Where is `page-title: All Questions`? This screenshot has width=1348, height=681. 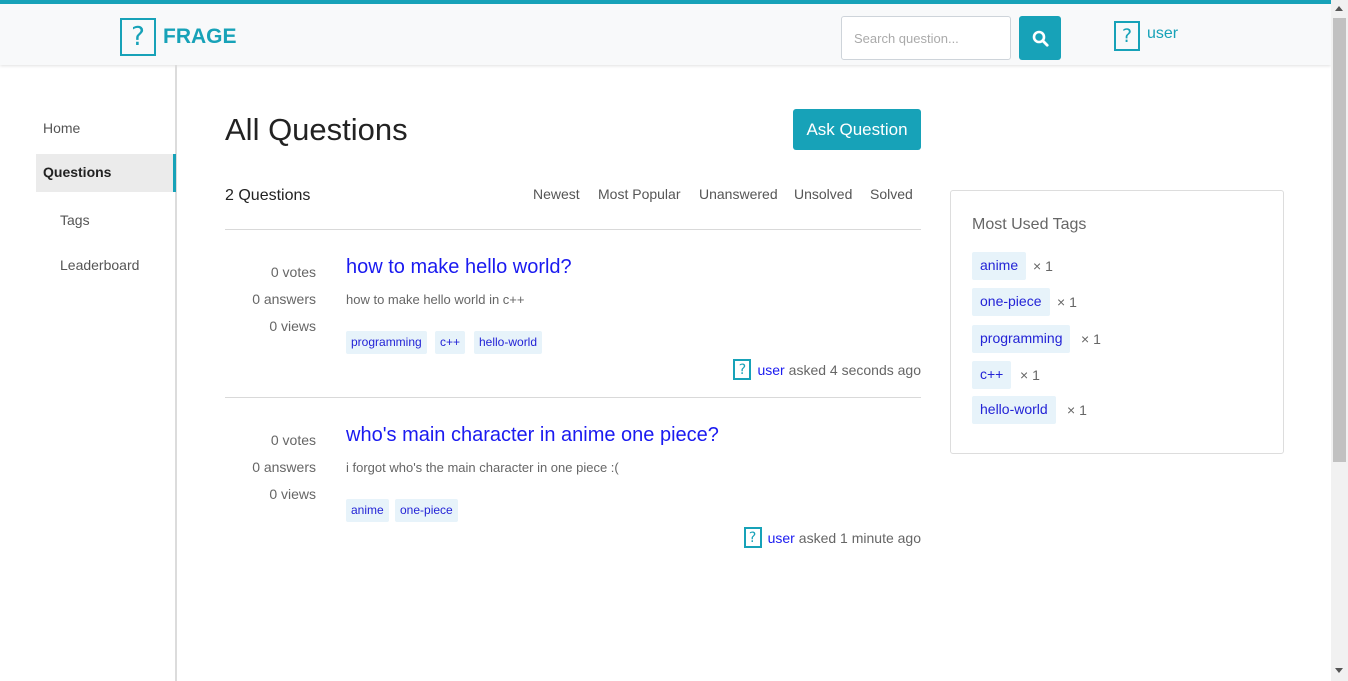 page-title: All Questions is located at coordinates (316, 129).